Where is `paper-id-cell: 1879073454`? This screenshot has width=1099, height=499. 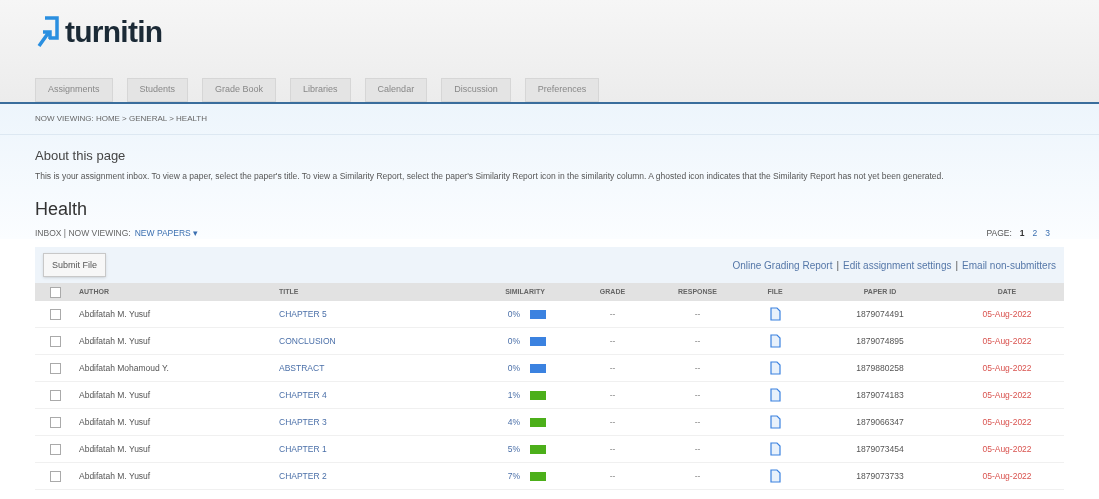 paper-id-cell: 1879073454 is located at coordinates (880, 449).